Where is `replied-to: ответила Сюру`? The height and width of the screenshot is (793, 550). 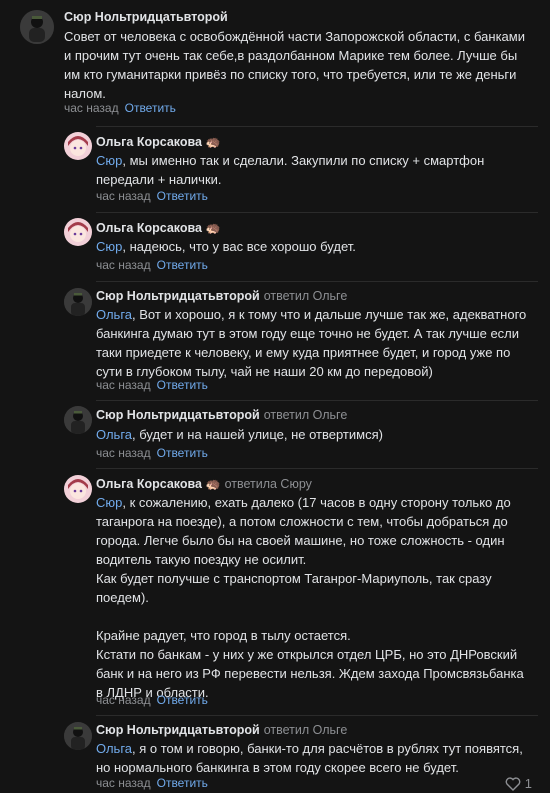 replied-to: ответила Сюру is located at coordinates (268, 484).